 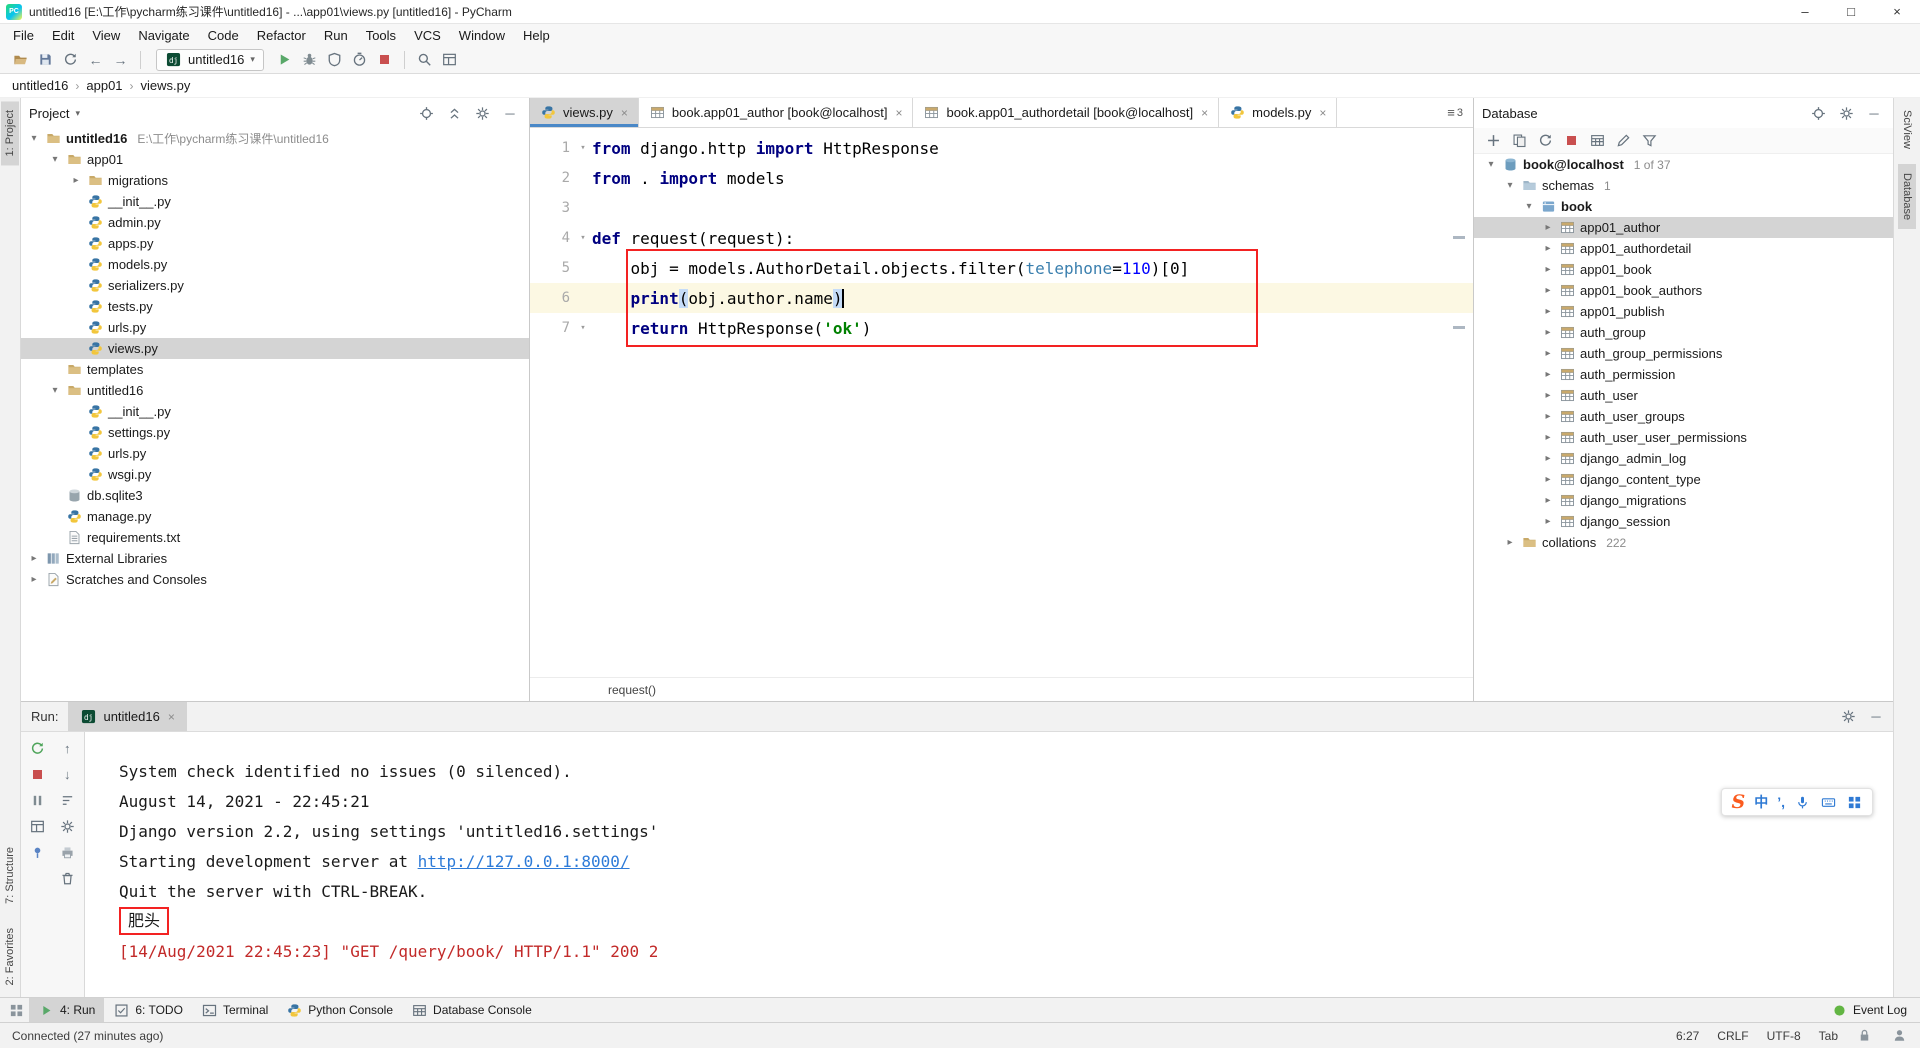 I want to click on project-tree-item-init-py: __init__.py, so click(x=275, y=411).